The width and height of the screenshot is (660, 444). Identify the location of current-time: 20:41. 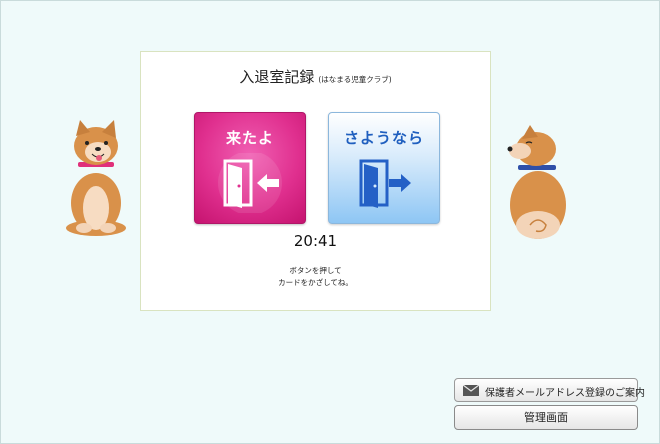
(315, 241).